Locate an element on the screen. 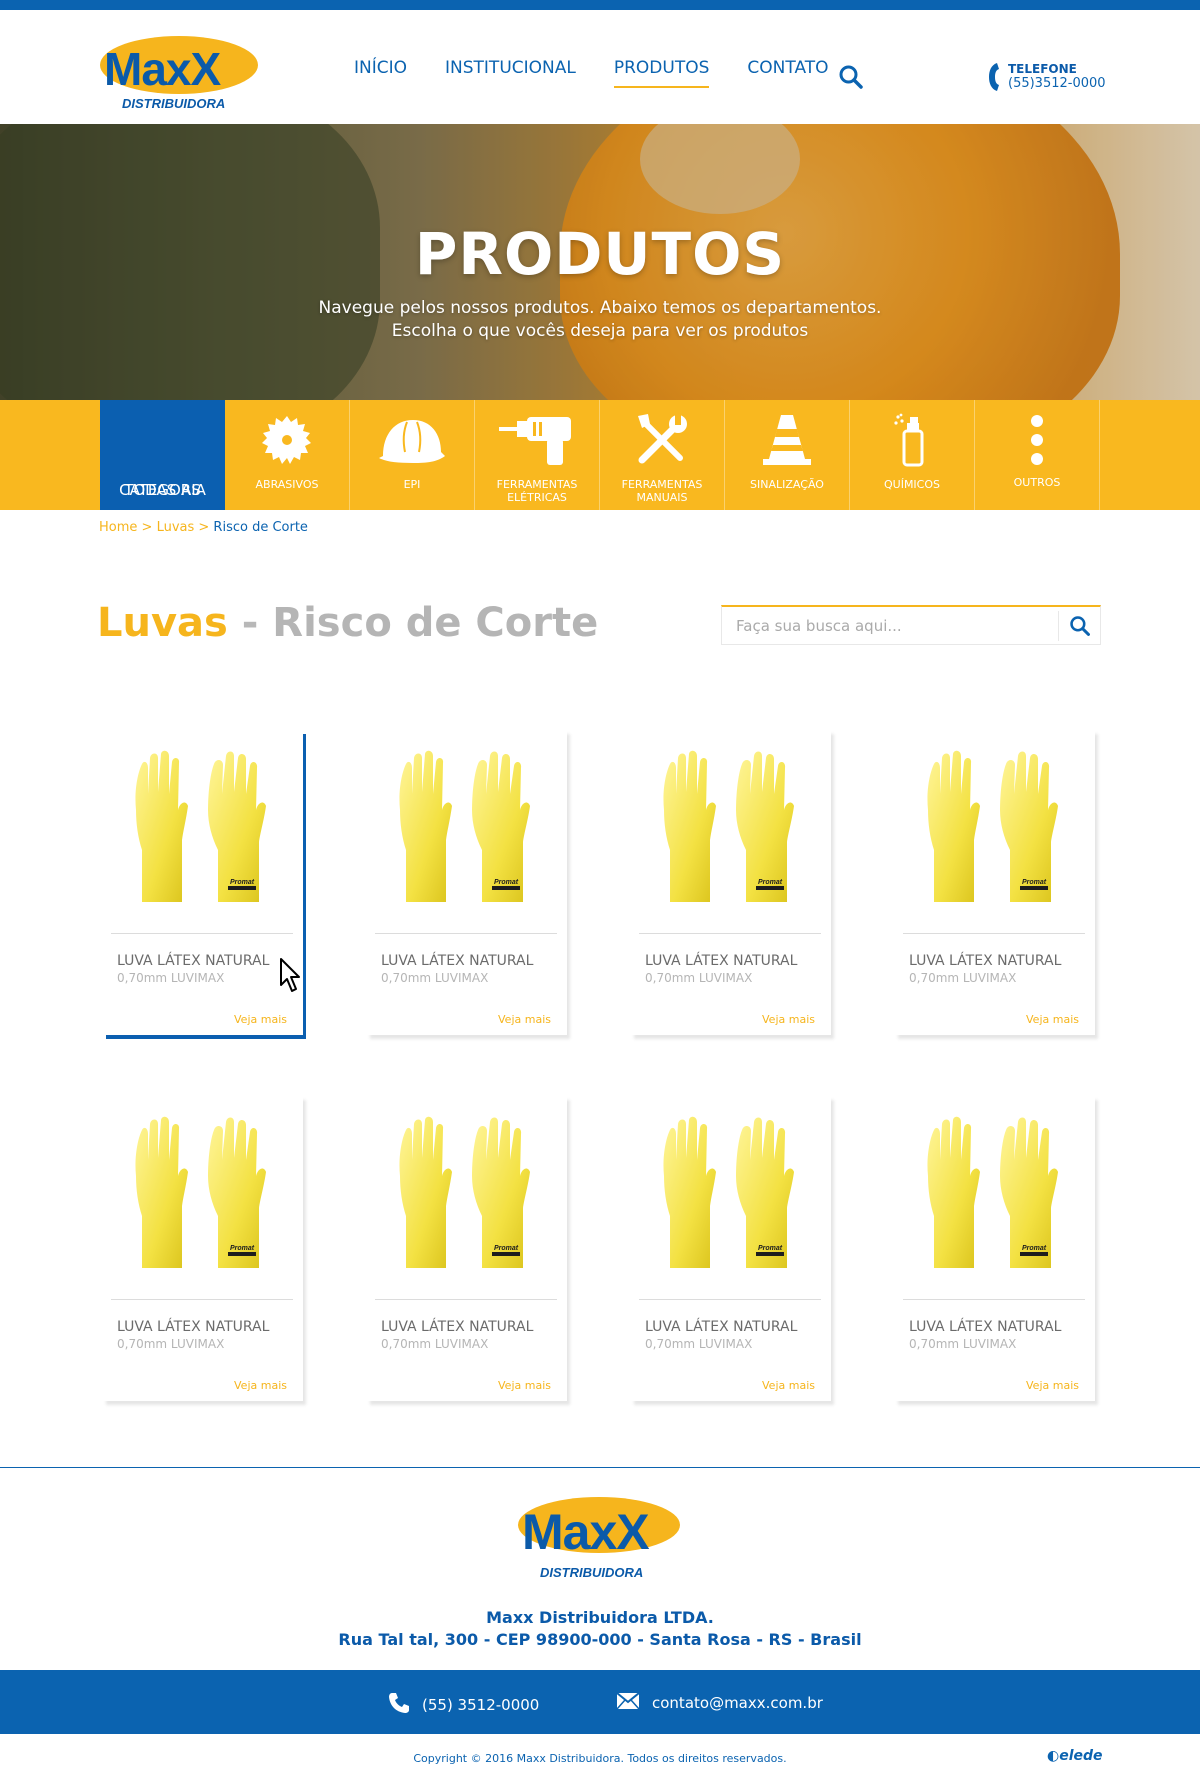  hero-title: PRODUTOS is located at coordinates (600, 254).